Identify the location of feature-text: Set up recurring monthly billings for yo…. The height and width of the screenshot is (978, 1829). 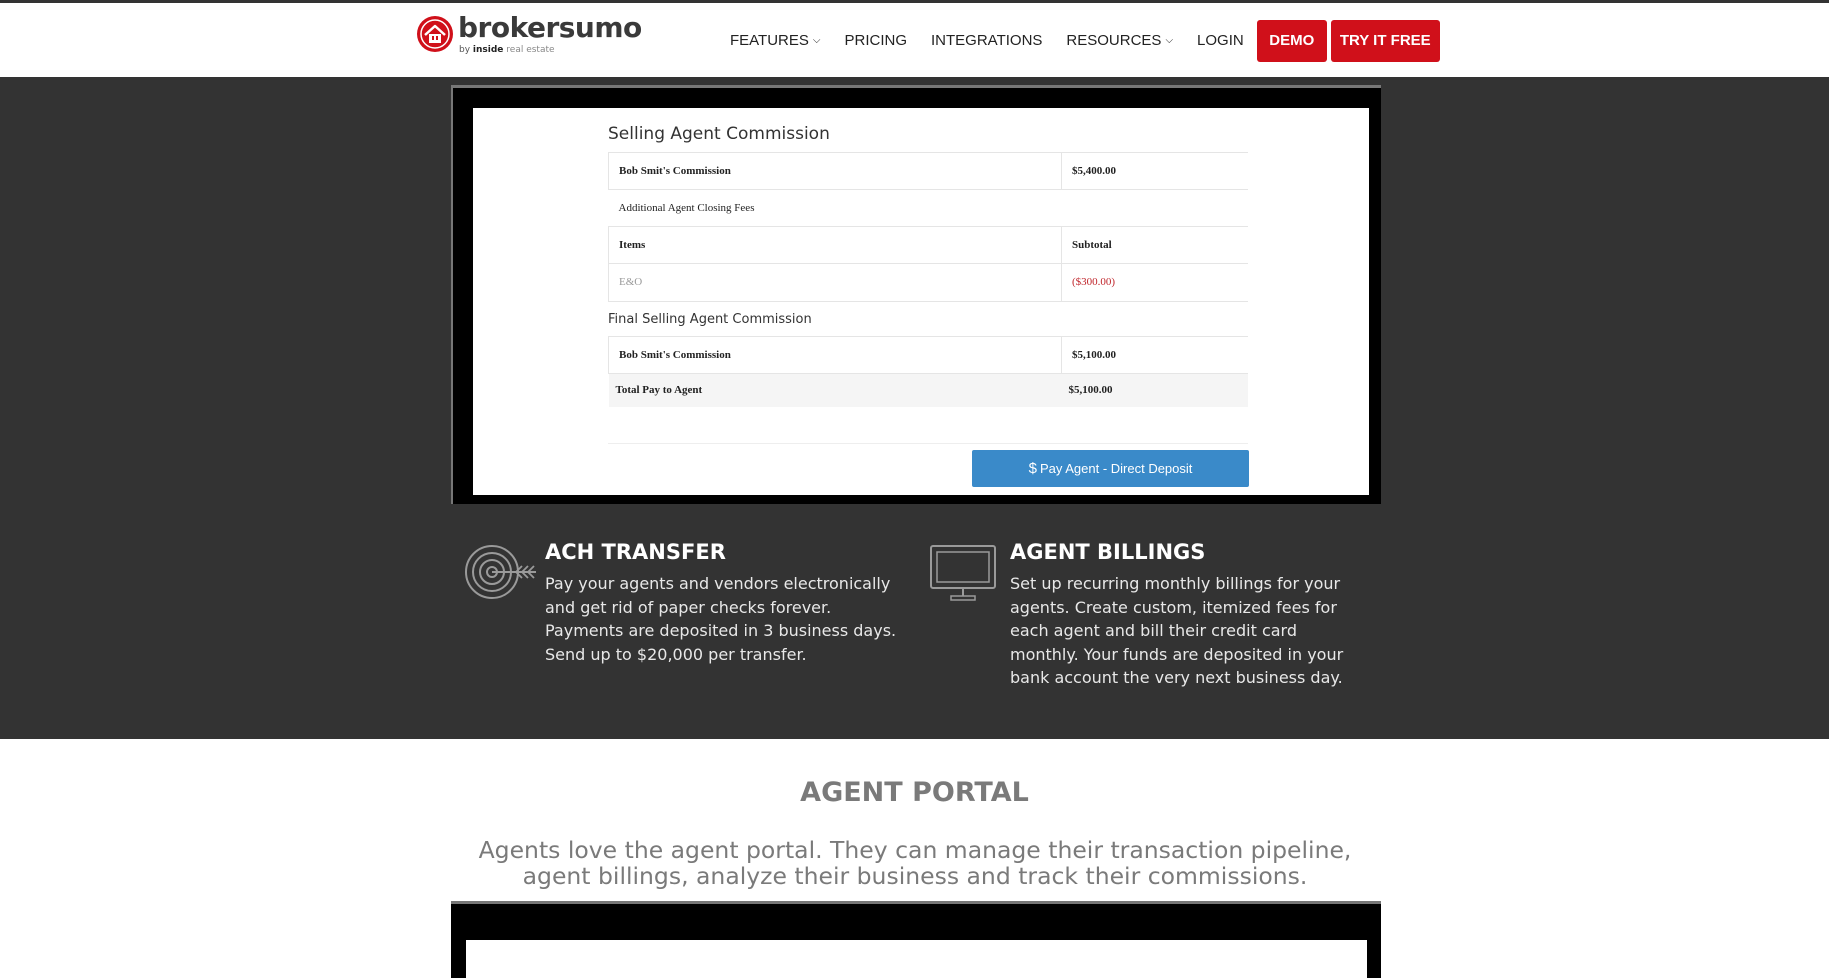
(1177, 630).